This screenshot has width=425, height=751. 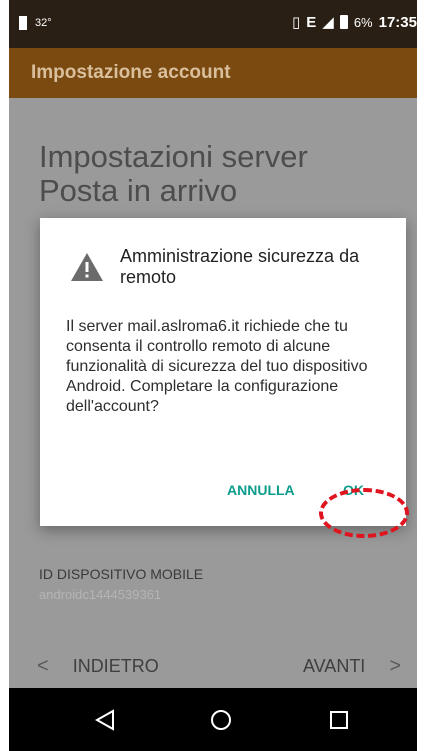 I want to click on battery-icon, so click(x=343, y=22).